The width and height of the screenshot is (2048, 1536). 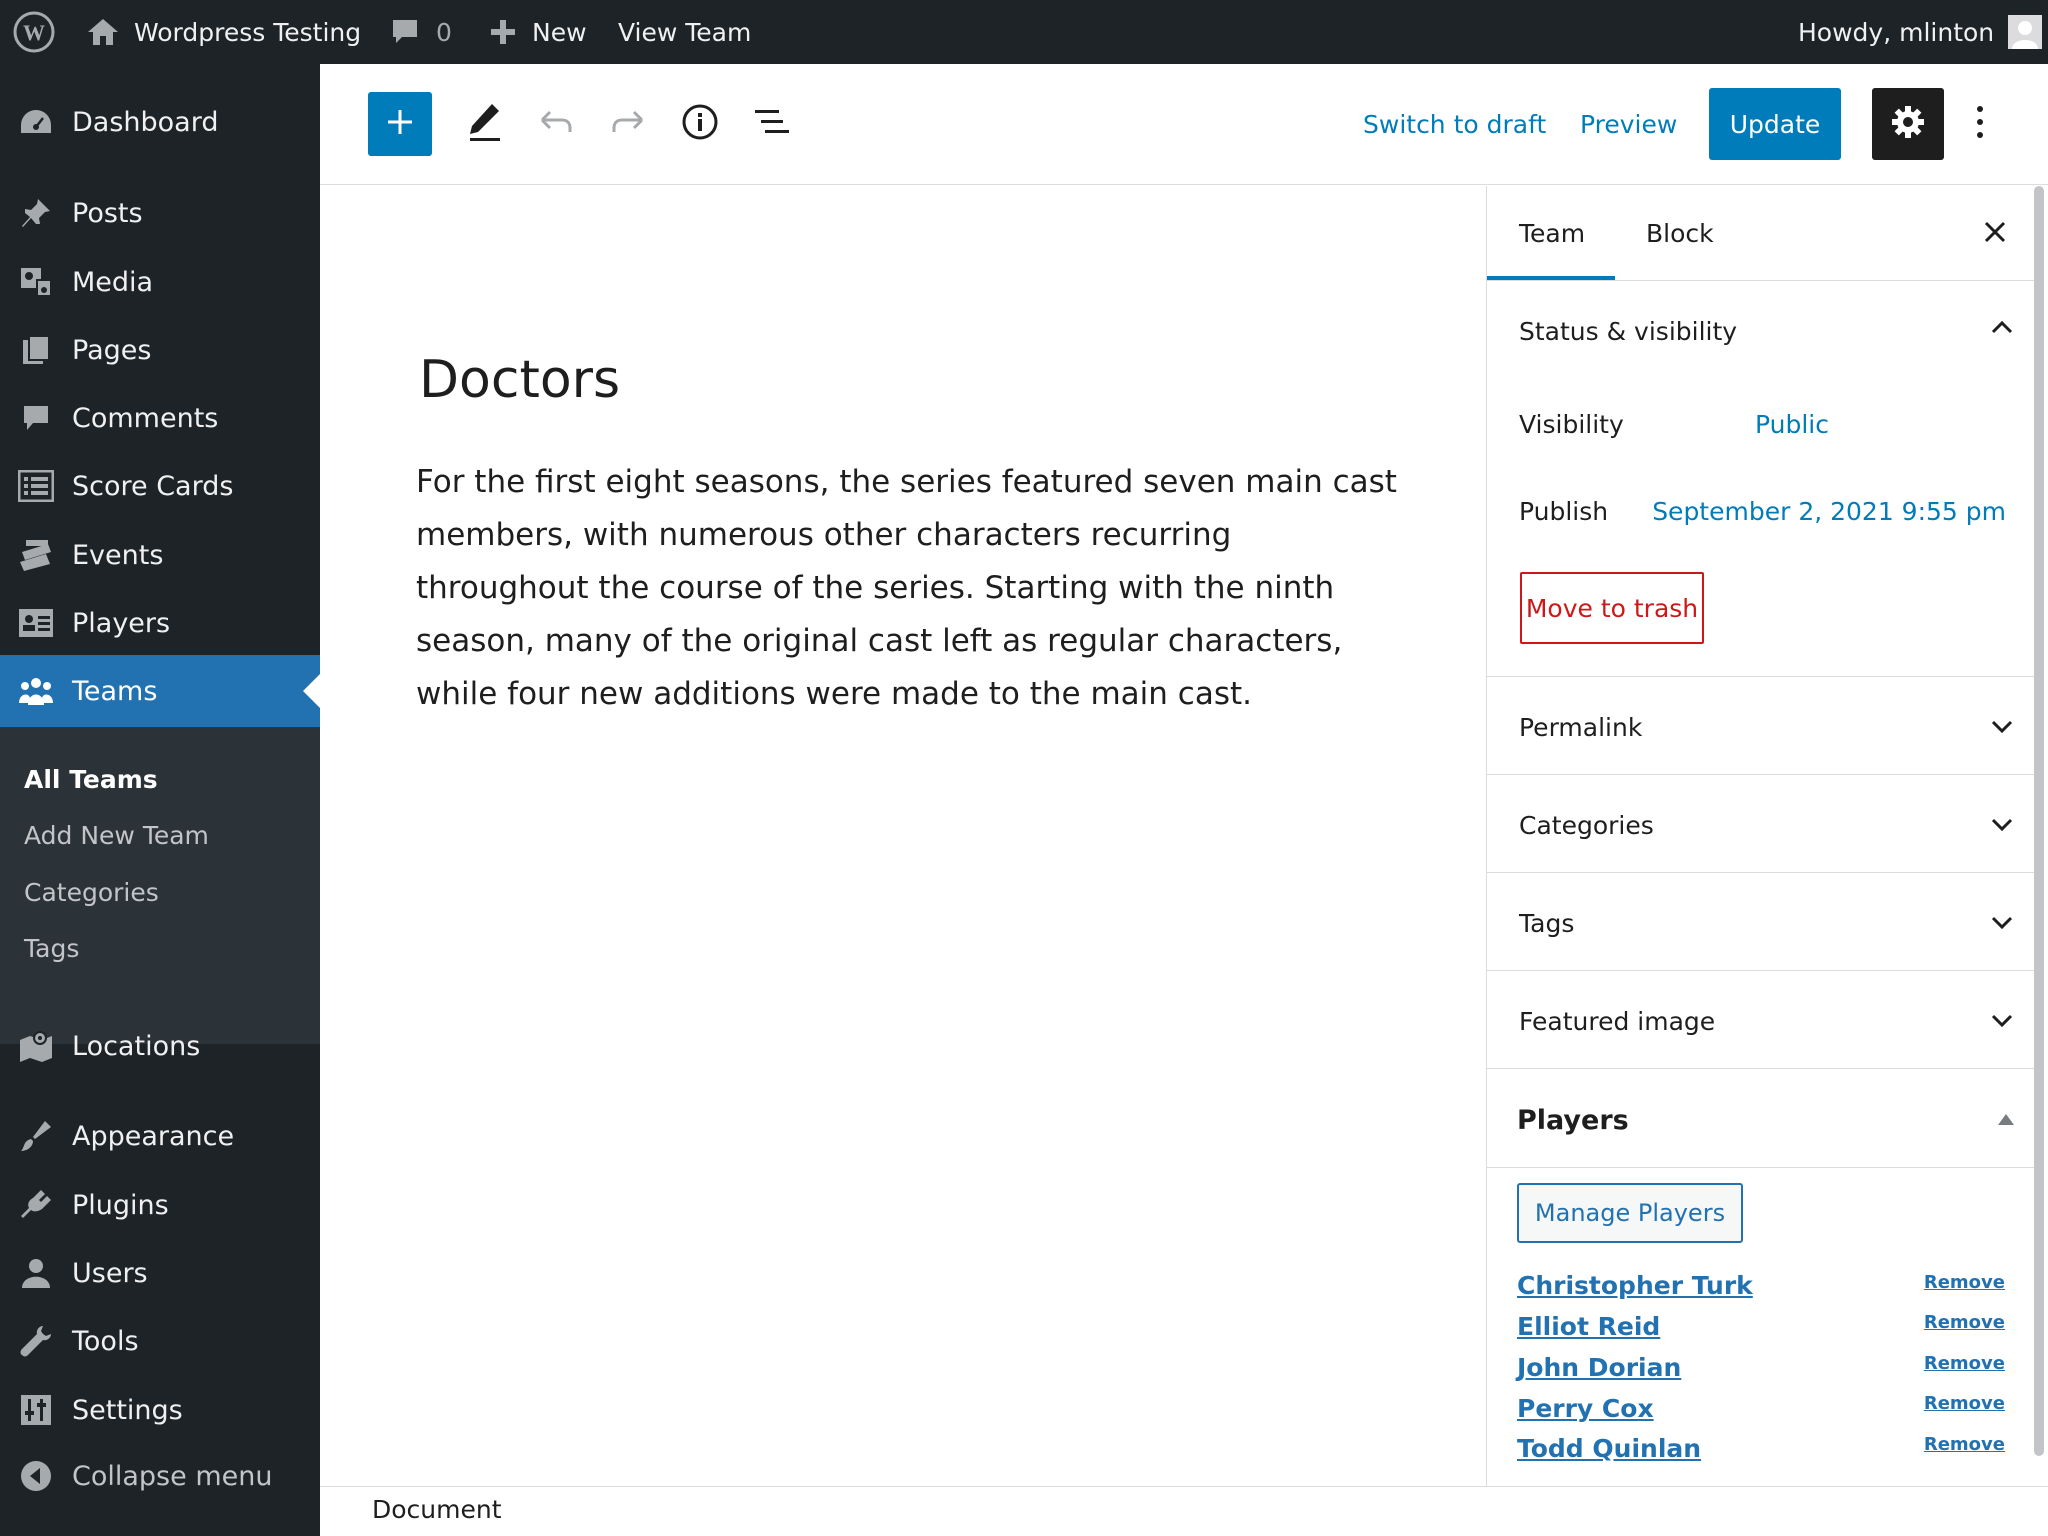 I want to click on sidebar-item-players: Players, so click(x=160, y=623).